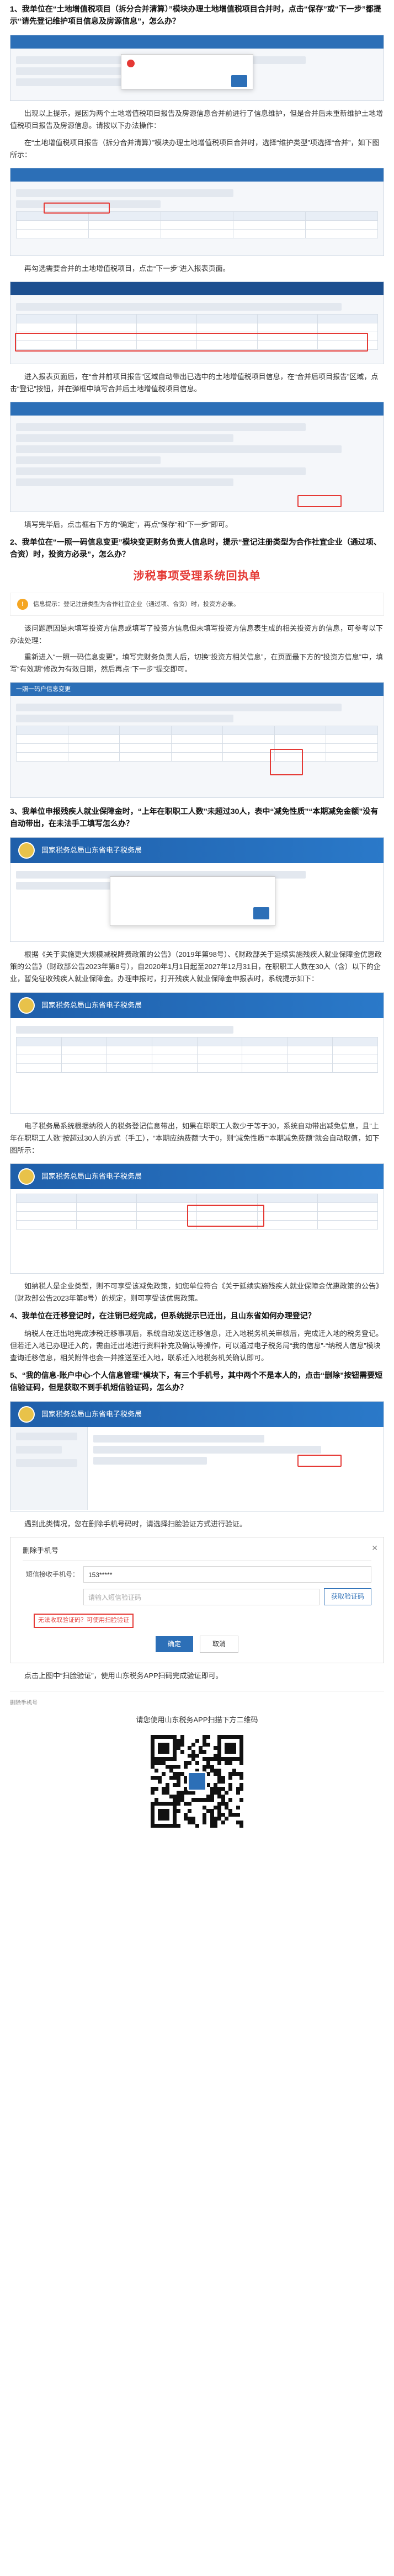  What do you see at coordinates (227, 1574) in the screenshot?
I see `phone-value: 153*****` at bounding box center [227, 1574].